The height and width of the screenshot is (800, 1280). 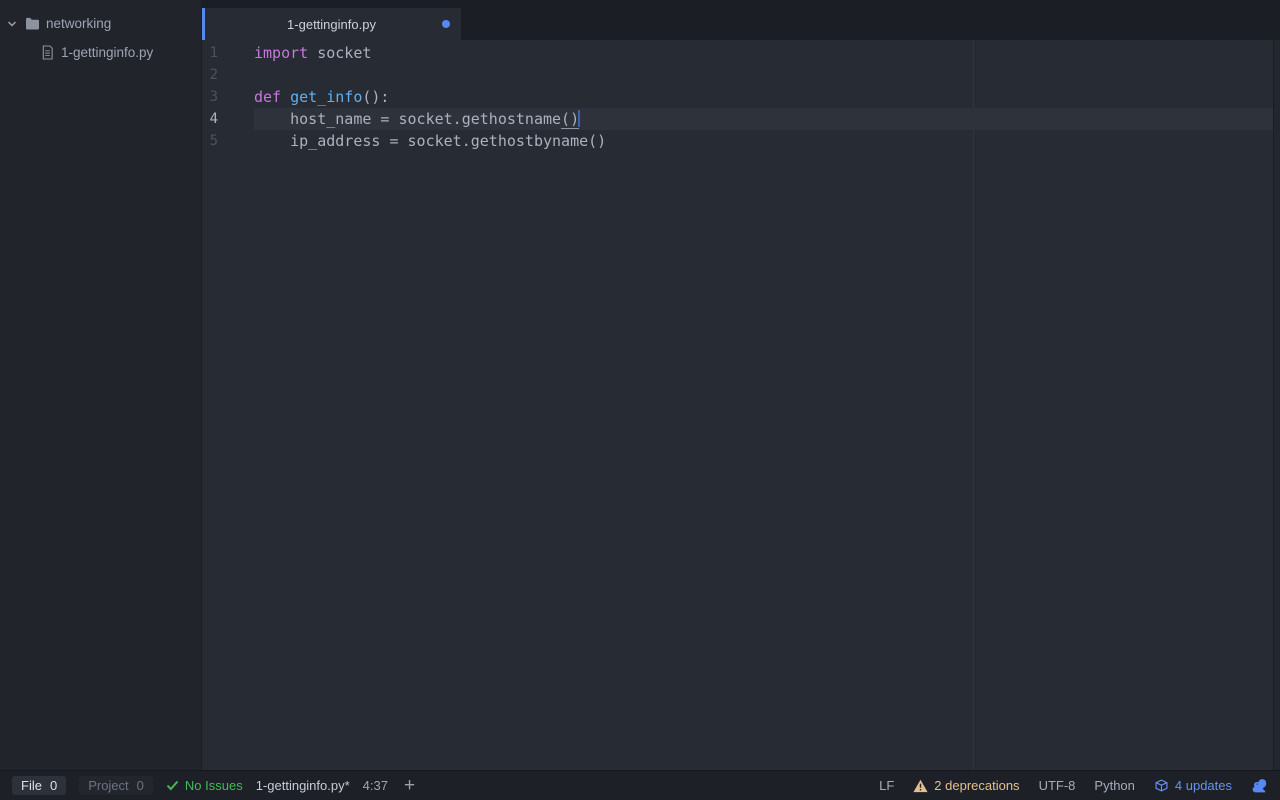 I want to click on line-number: 2, so click(x=228, y=75).